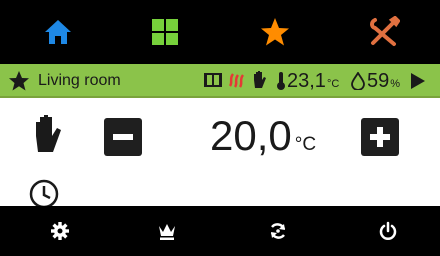 The image size is (440, 256). I want to click on tab-tools, so click(384, 32).